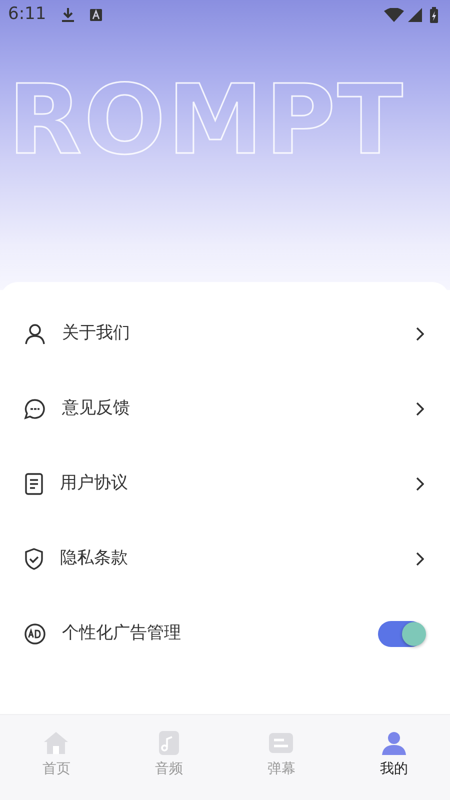 The width and height of the screenshot is (450, 800). I want to click on signal-icon, so click(415, 15).